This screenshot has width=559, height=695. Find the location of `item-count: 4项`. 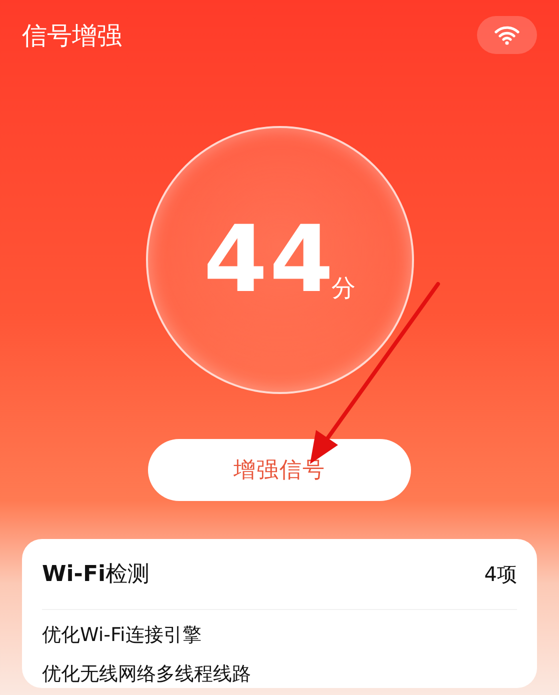

item-count: 4项 is located at coordinates (500, 574).